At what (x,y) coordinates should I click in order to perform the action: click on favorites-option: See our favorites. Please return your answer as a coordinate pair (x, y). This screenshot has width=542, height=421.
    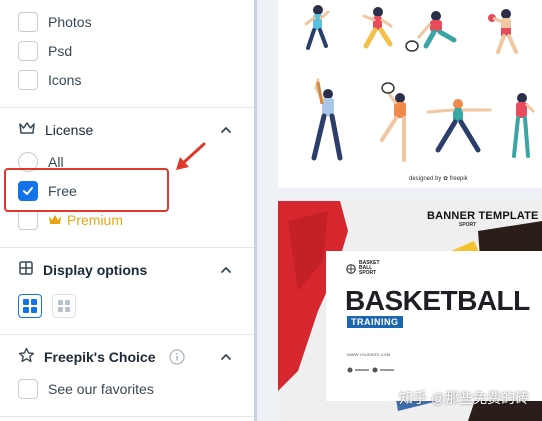
    Looking at the image, I should click on (86, 389).